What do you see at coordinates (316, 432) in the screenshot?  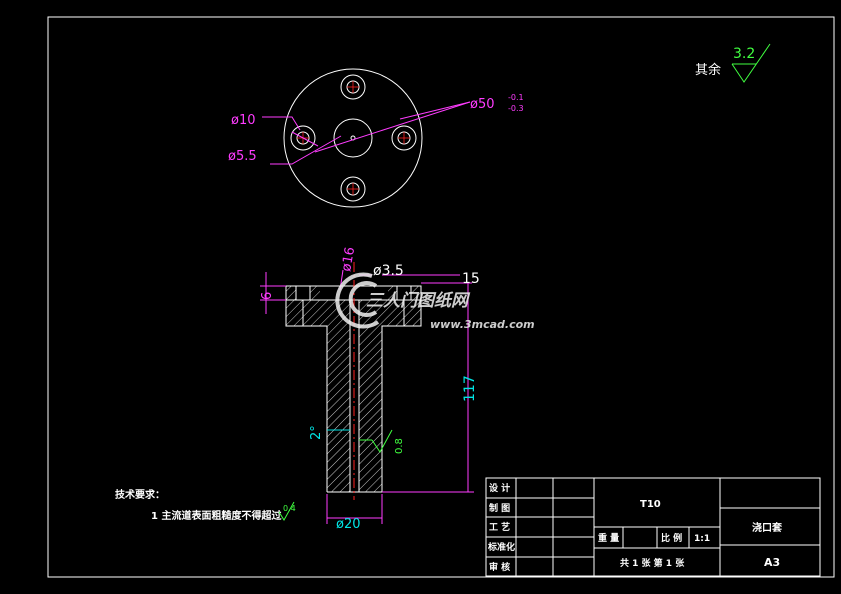 I see `dim-taper-angle: 2°` at bounding box center [316, 432].